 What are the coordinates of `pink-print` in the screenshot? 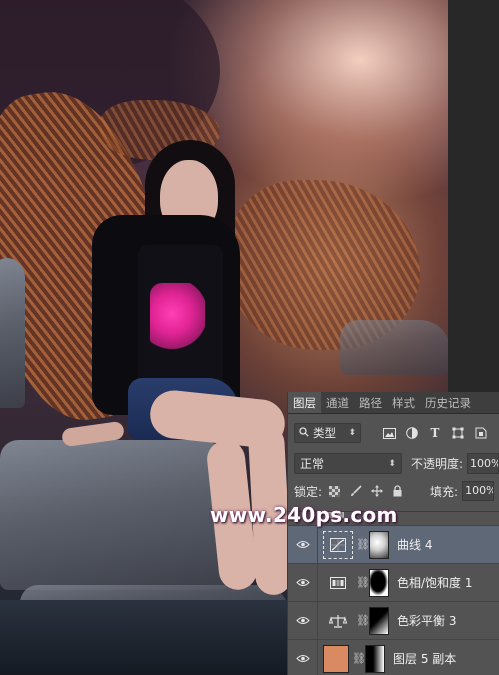 It's located at (177, 317).